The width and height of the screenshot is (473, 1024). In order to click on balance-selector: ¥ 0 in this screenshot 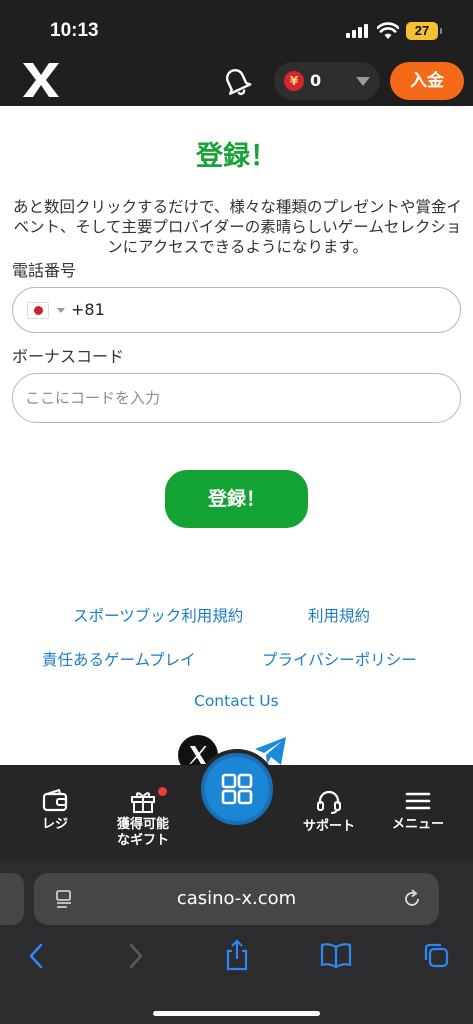, I will do `click(327, 81)`.